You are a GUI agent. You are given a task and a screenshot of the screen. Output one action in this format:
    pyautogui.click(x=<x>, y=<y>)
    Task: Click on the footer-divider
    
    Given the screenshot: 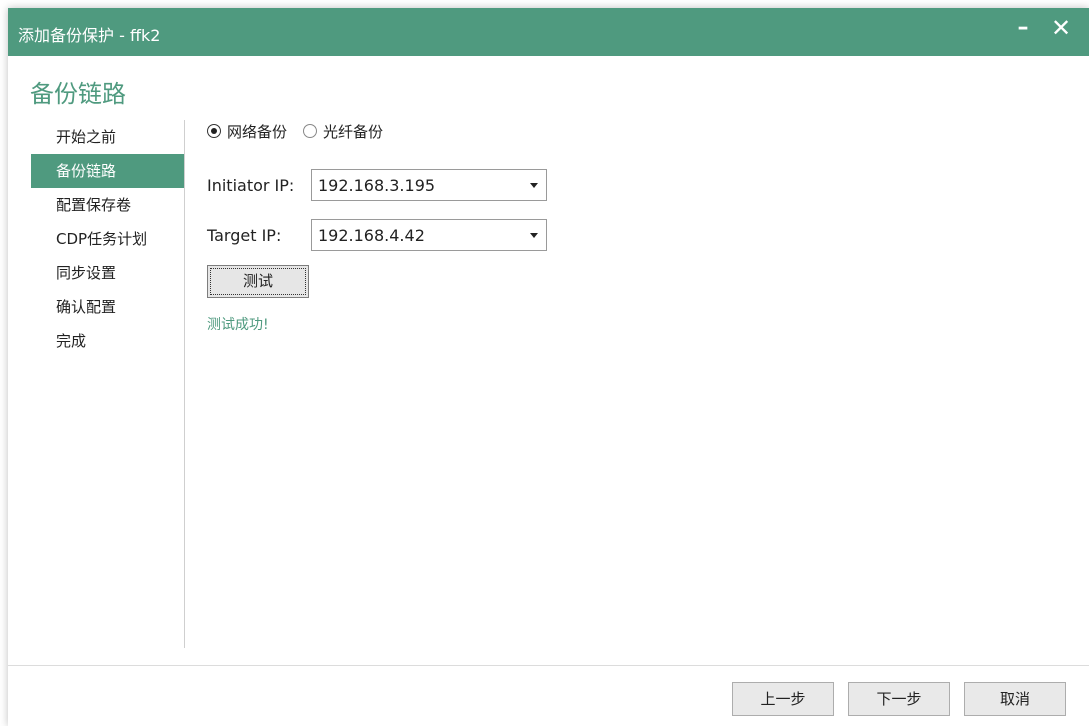 What is the action you would take?
    pyautogui.click(x=548, y=665)
    